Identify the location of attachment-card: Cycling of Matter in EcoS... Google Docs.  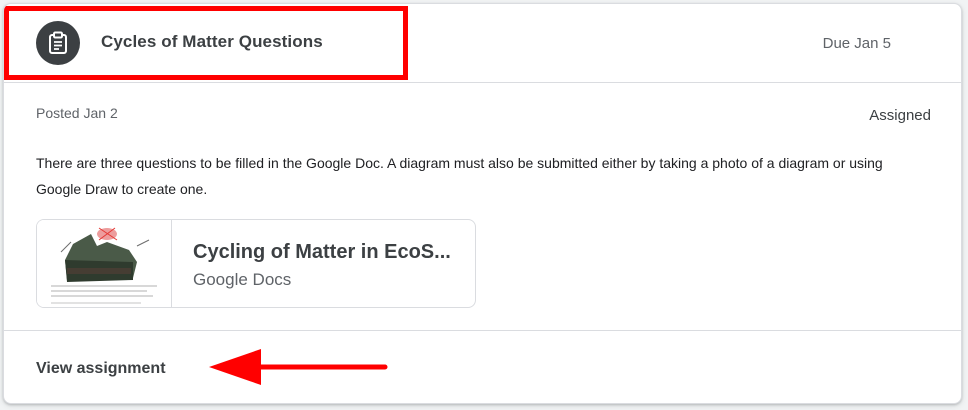
(256, 263).